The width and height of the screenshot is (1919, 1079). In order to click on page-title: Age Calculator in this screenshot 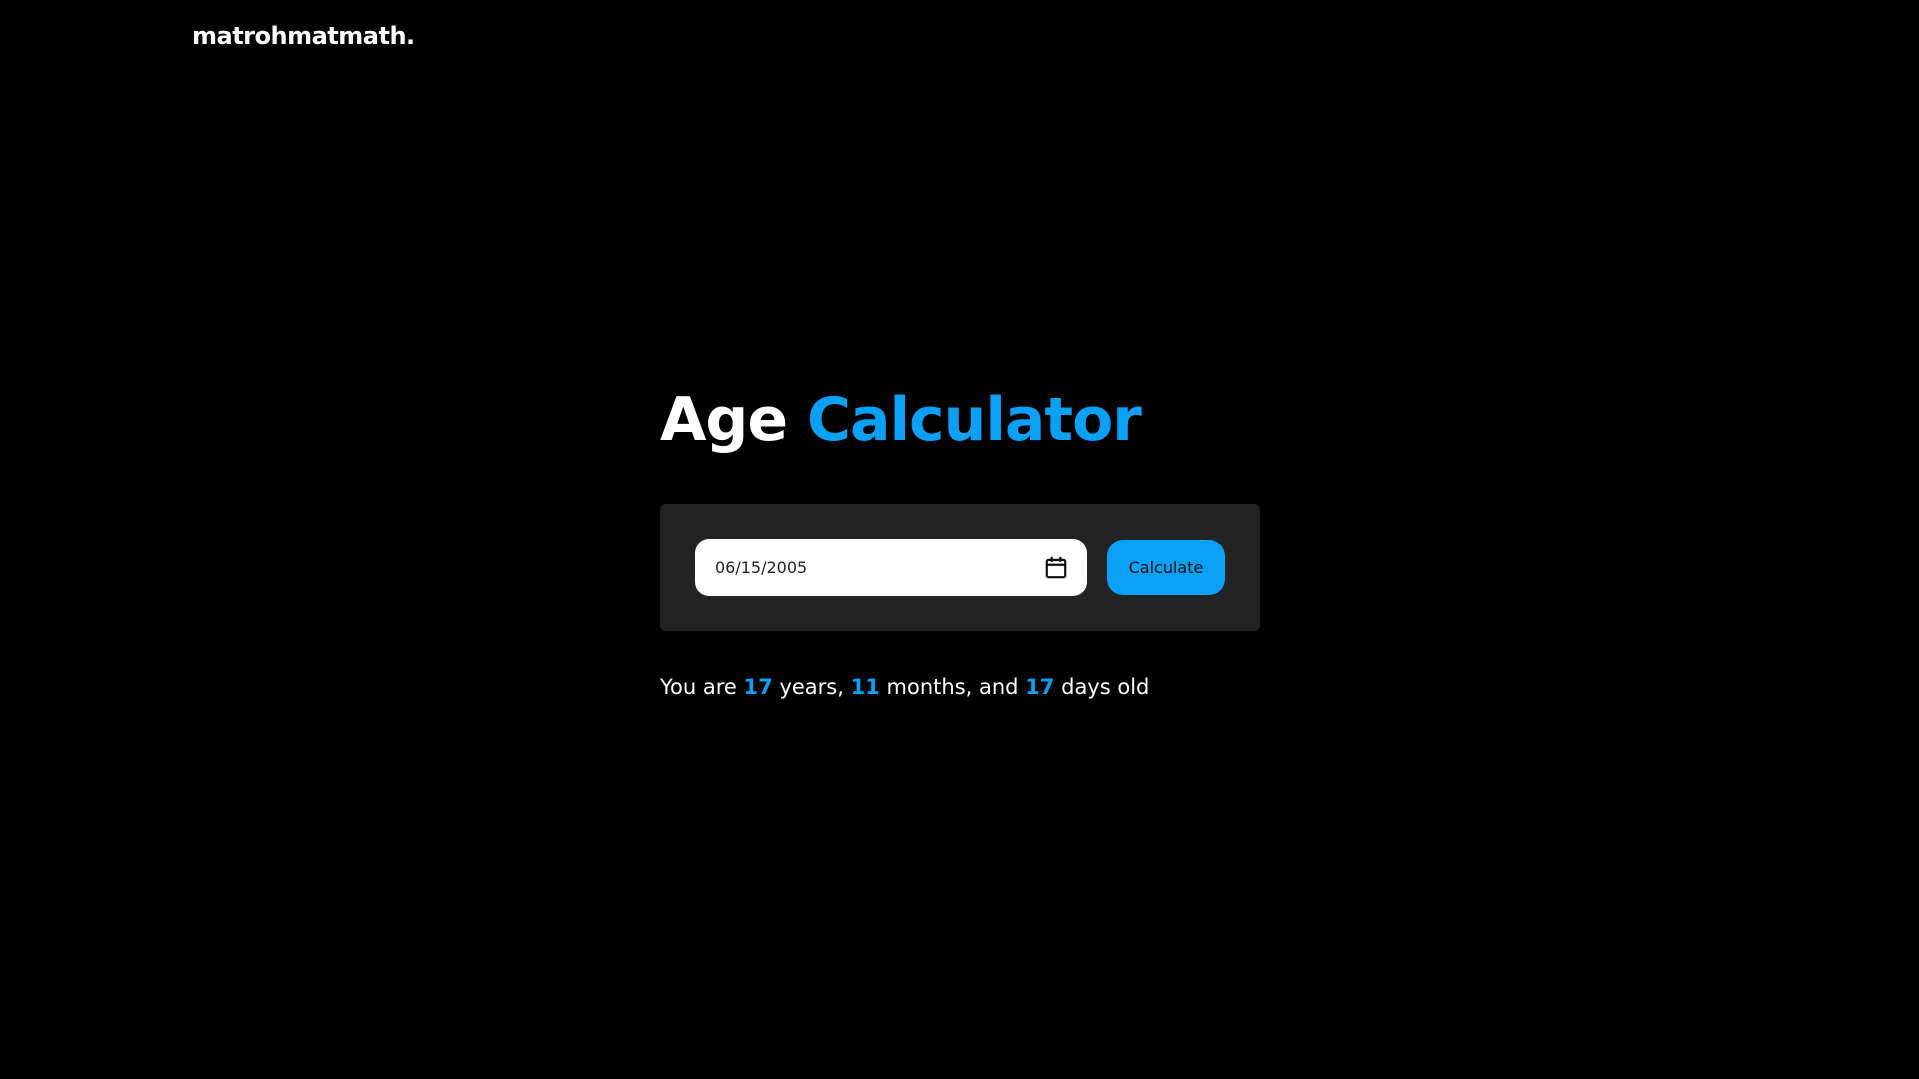, I will do `click(960, 420)`.